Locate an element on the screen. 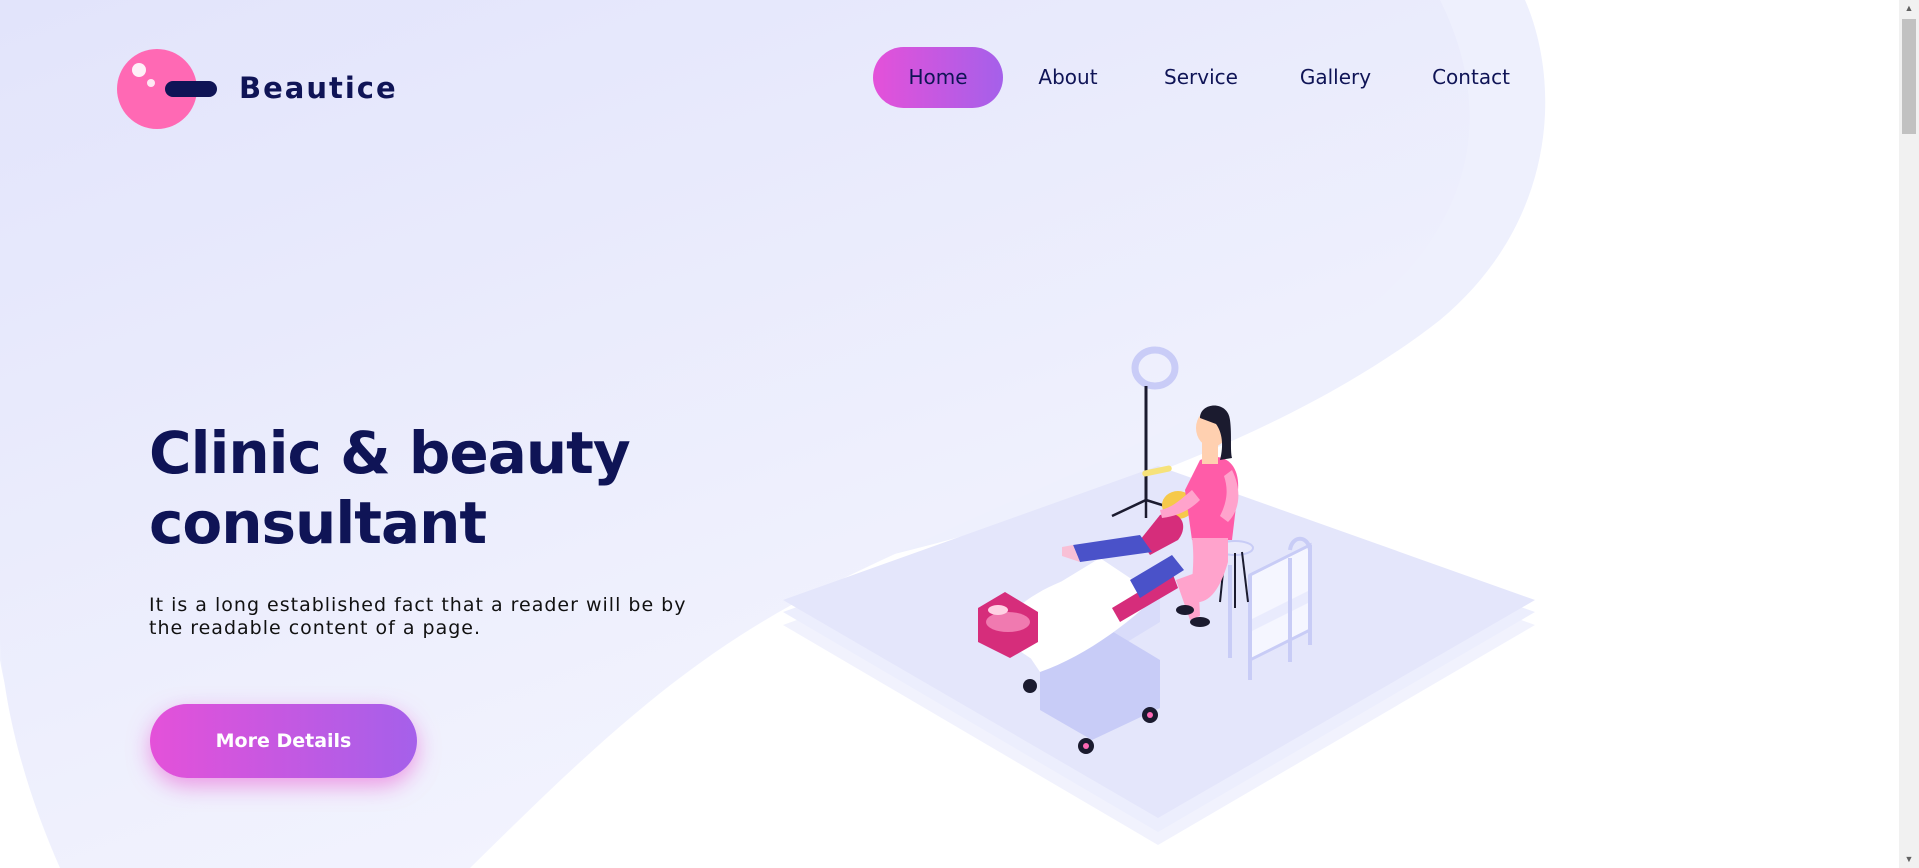 The image size is (1919, 868). hero-title-line2: consultant is located at coordinates (318, 523).